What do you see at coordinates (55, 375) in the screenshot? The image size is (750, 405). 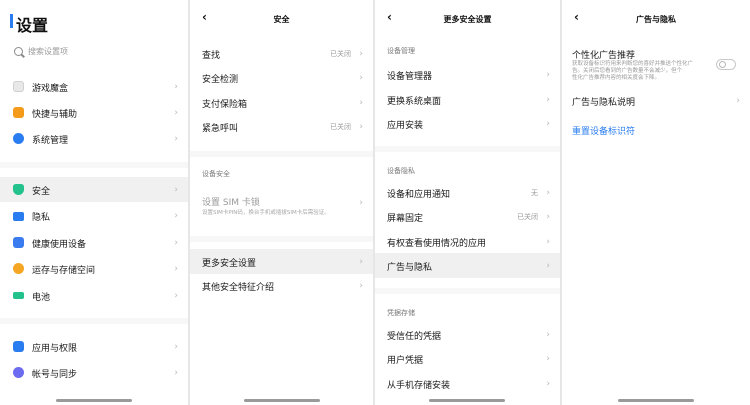 I see `settings-item-label: 帐号与同步` at bounding box center [55, 375].